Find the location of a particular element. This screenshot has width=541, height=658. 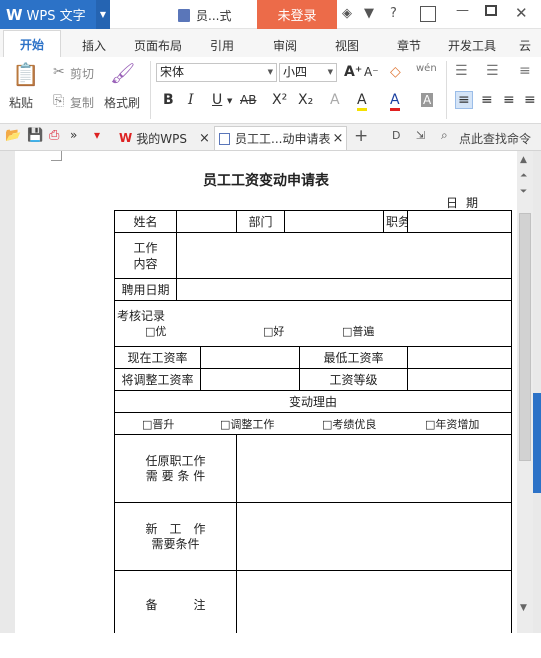

superscript-button: X² is located at coordinates (279, 100).